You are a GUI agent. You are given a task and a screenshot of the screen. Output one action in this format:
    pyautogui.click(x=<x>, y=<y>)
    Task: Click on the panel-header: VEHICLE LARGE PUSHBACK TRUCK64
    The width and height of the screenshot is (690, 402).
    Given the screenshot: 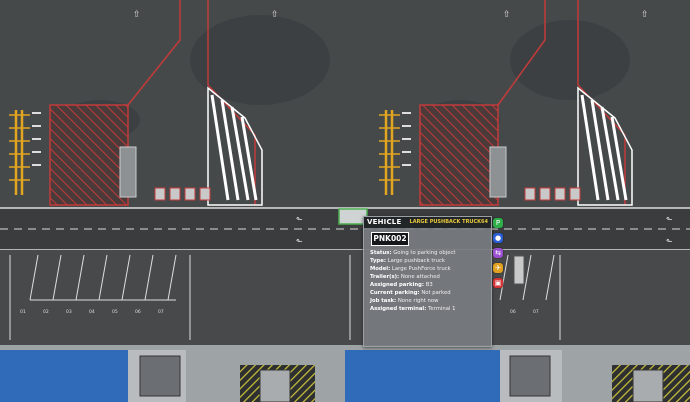 What is the action you would take?
    pyautogui.click(x=427, y=222)
    